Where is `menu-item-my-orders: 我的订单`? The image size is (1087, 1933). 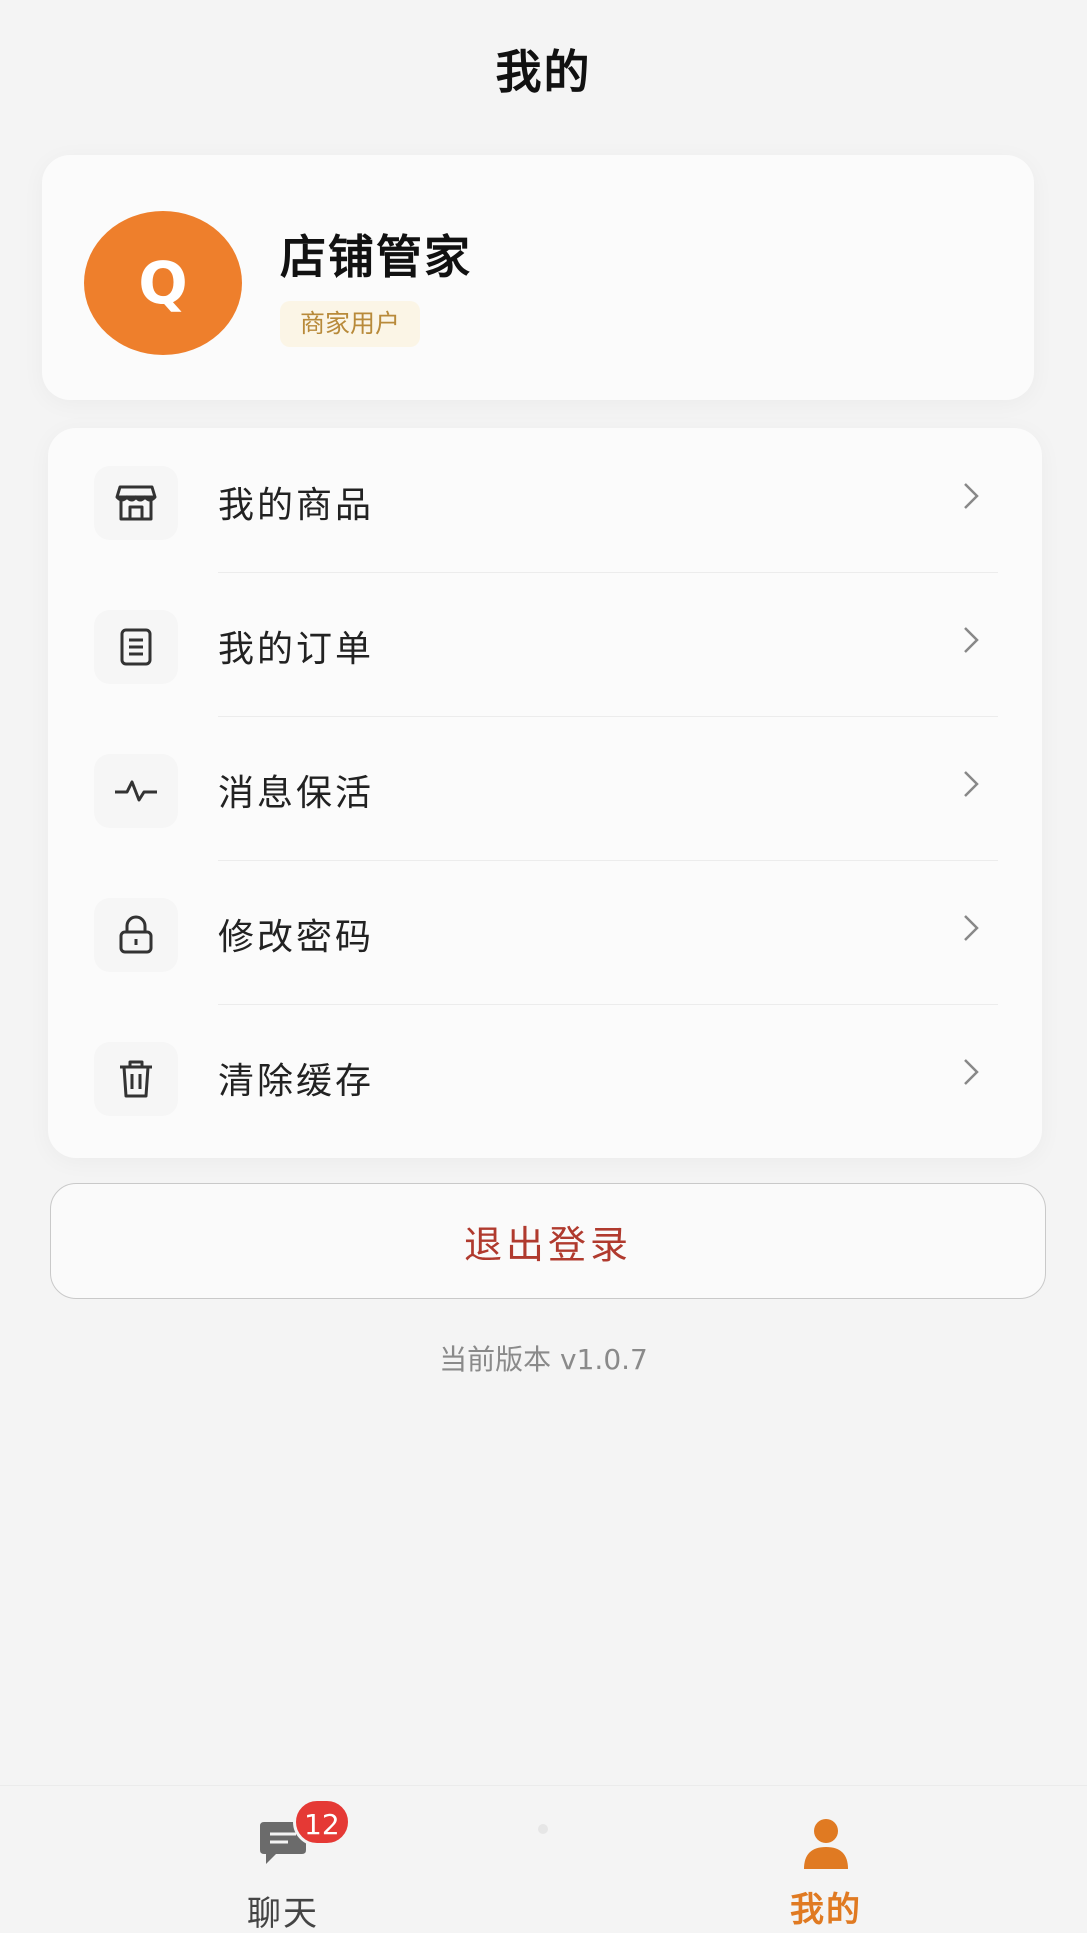 menu-item-my-orders: 我的订单 is located at coordinates (545, 644).